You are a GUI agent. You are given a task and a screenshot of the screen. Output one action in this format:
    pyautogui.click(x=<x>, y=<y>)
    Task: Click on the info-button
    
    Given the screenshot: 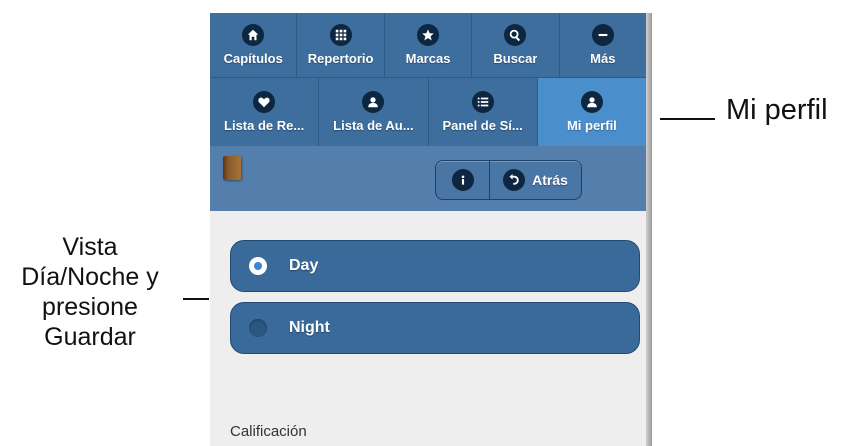 What is the action you would take?
    pyautogui.click(x=463, y=180)
    